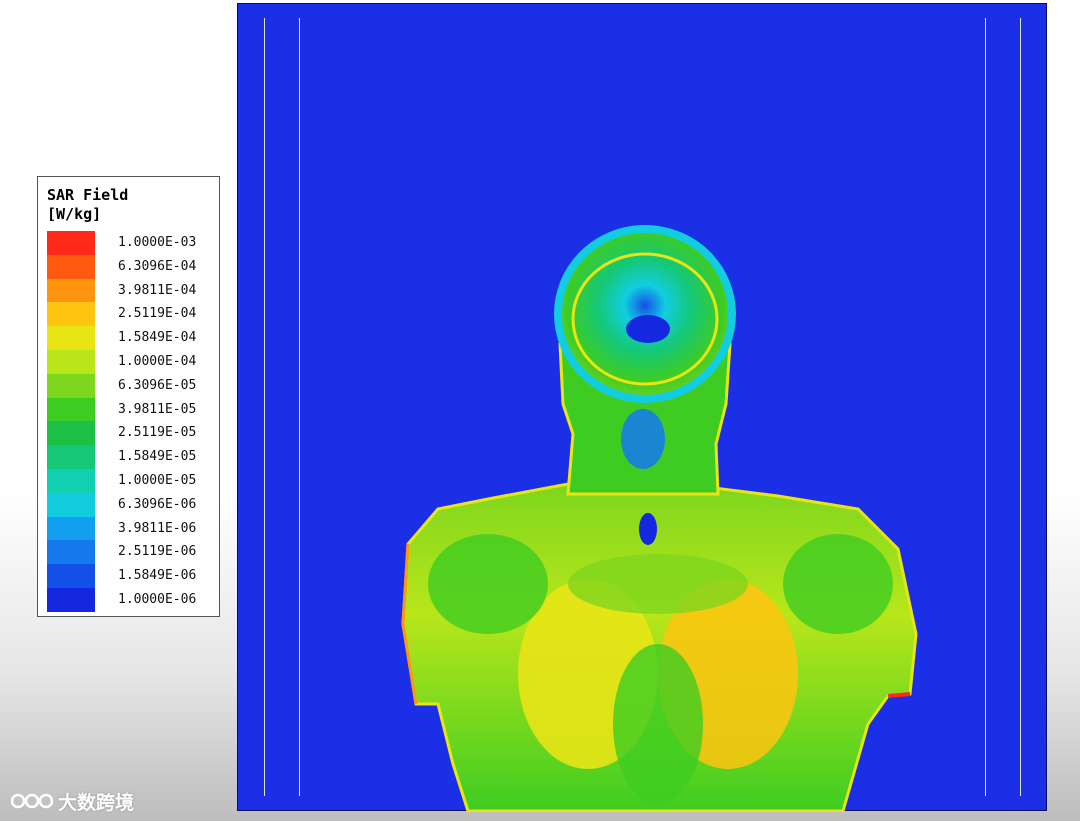  I want to click on airway-region, so click(643, 439).